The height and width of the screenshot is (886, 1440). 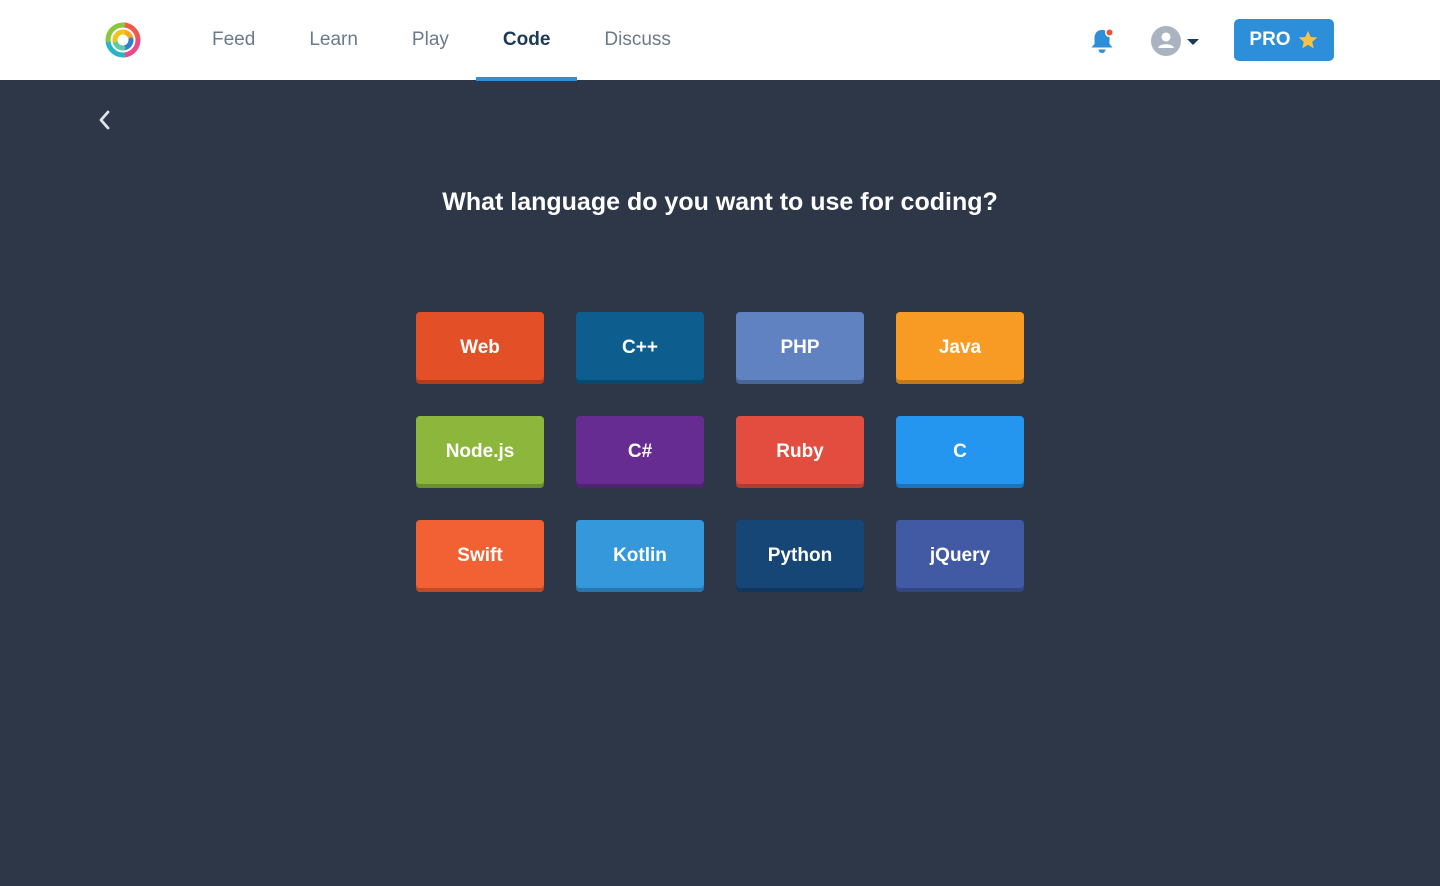 What do you see at coordinates (960, 452) in the screenshot?
I see `language-button-c: C` at bounding box center [960, 452].